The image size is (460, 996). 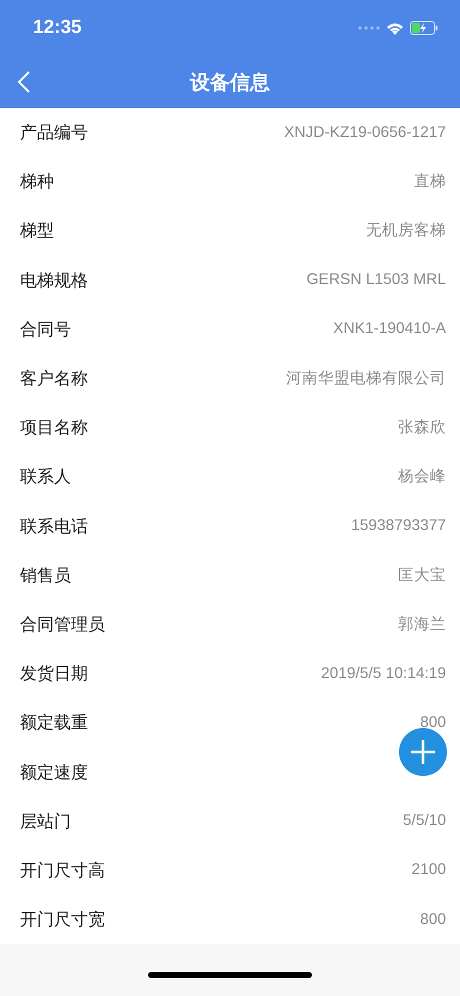 What do you see at coordinates (37, 182) in the screenshot?
I see `field-label: 梯种` at bounding box center [37, 182].